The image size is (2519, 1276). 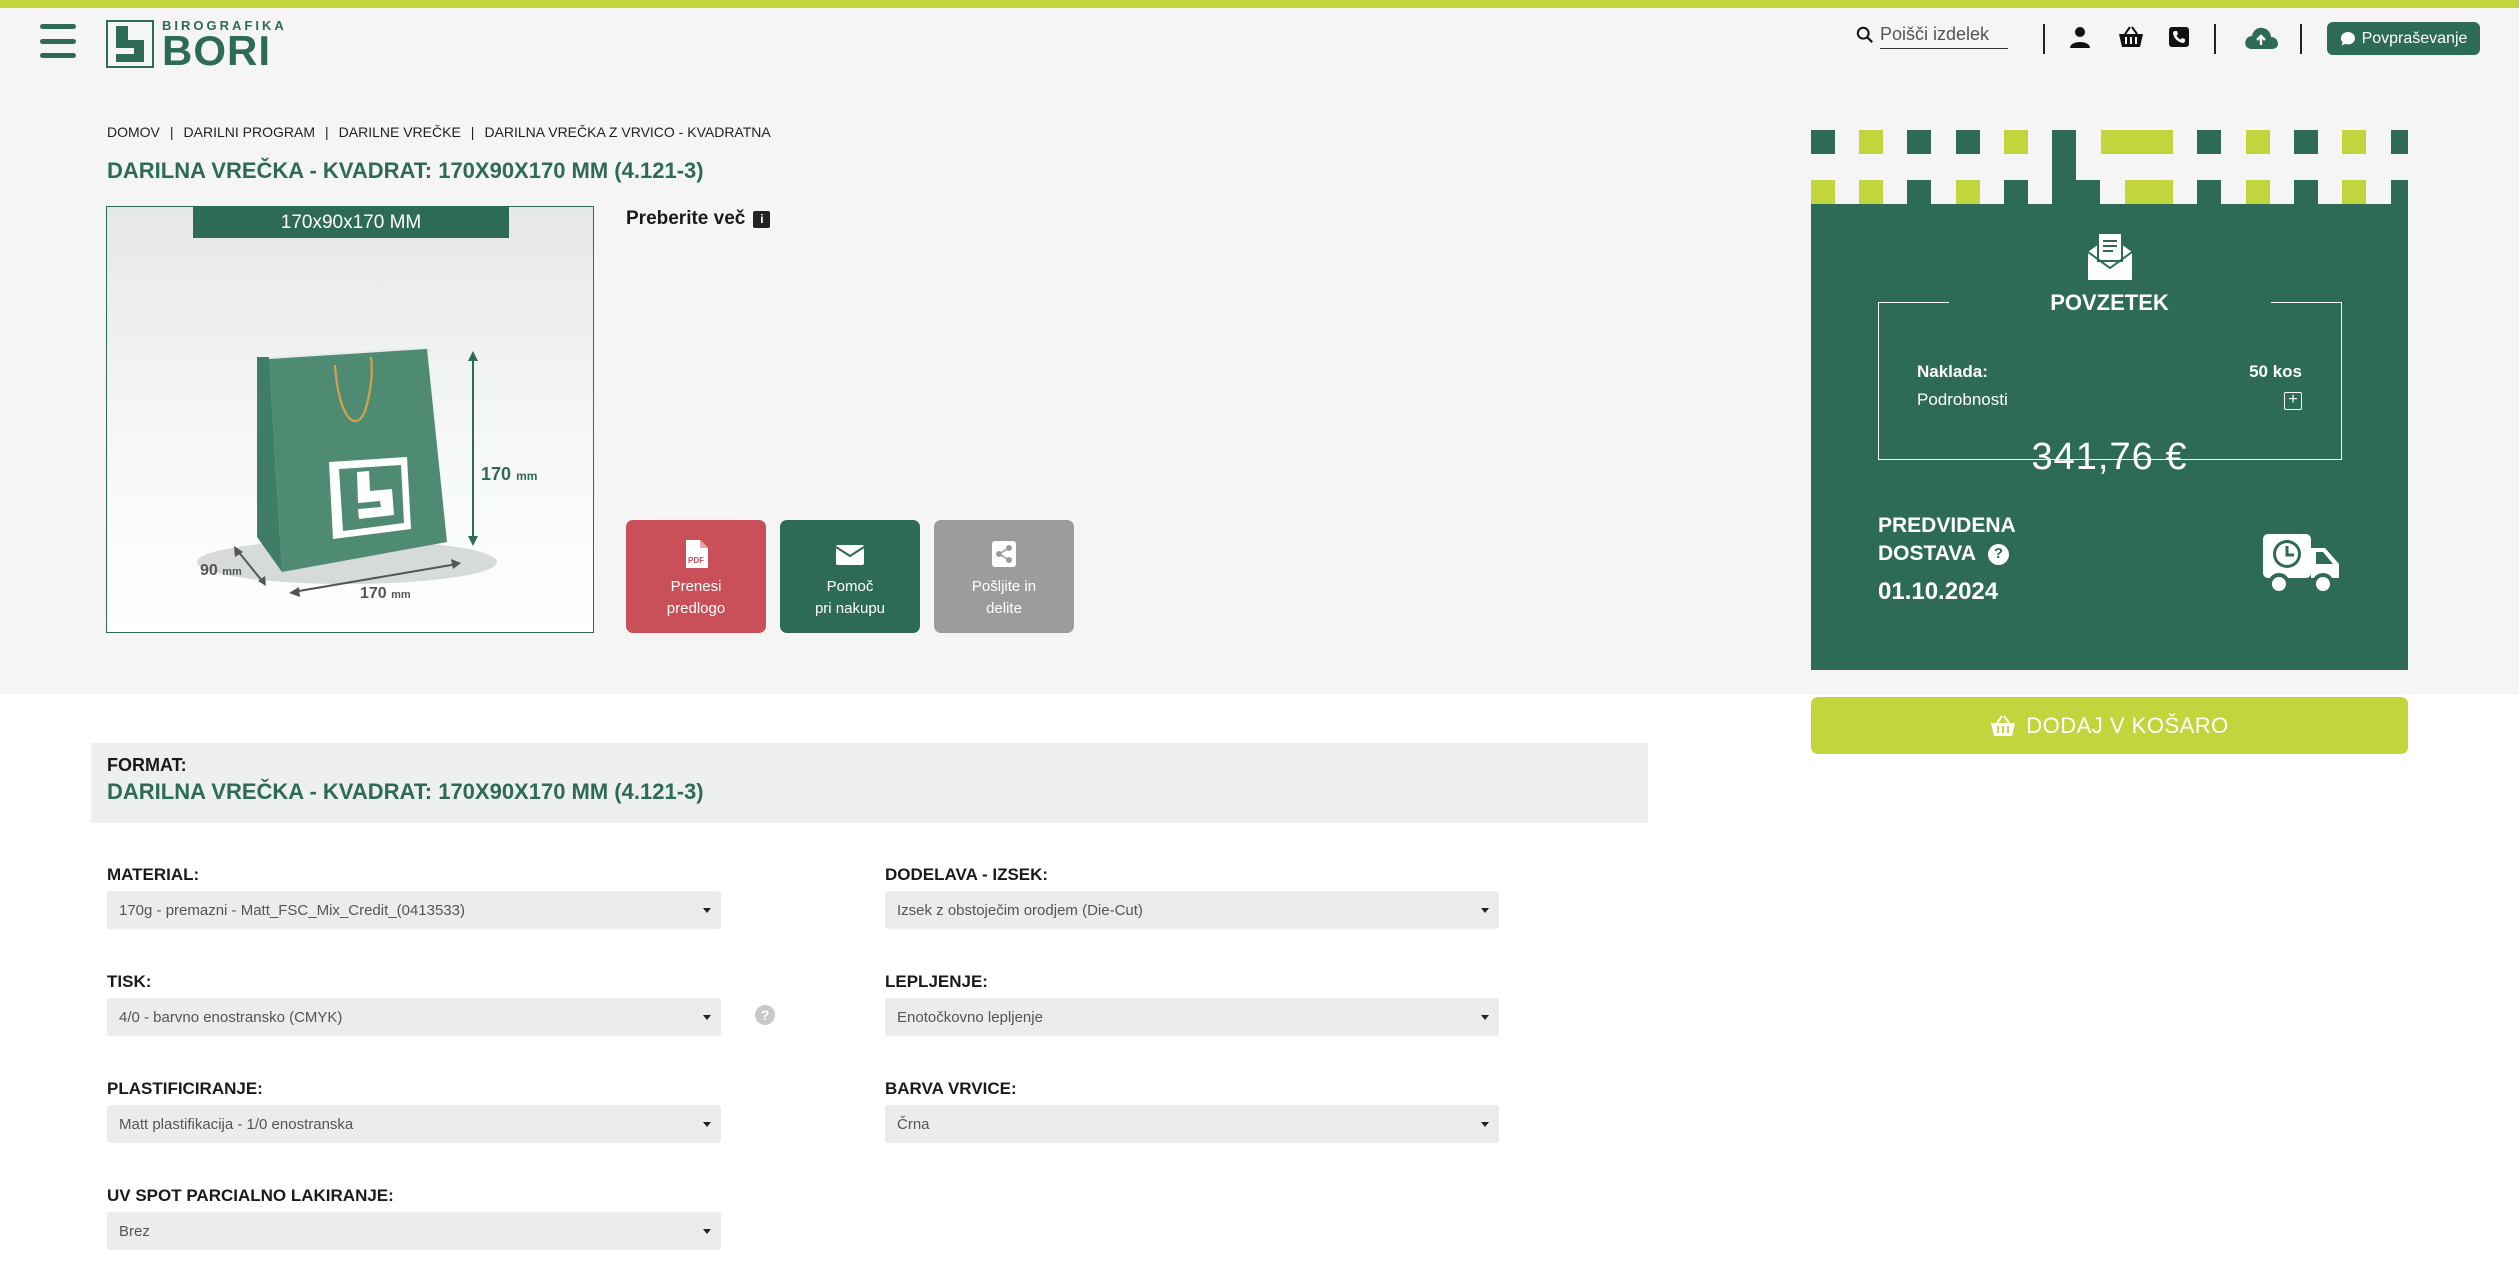 What do you see at coordinates (2110, 256) in the screenshot?
I see `envelope-document-icon` at bounding box center [2110, 256].